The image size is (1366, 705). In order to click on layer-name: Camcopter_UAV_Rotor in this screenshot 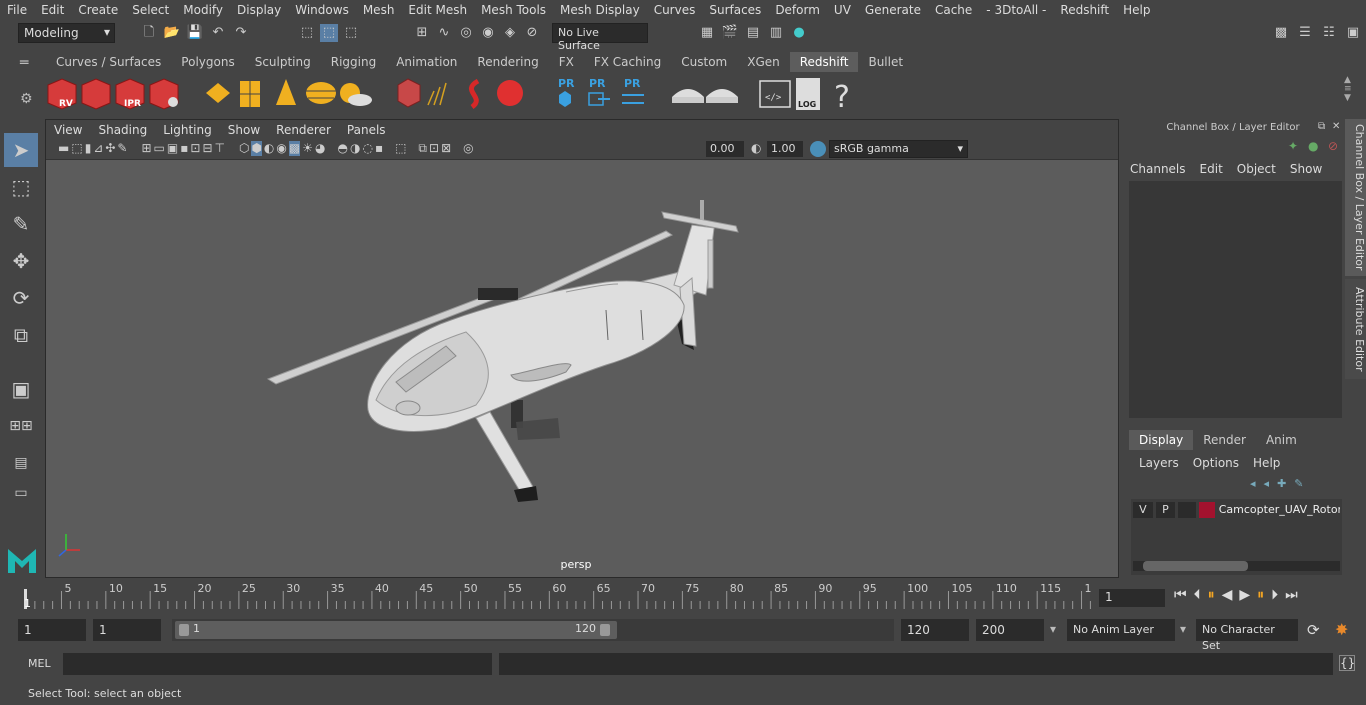, I will do `click(1279, 509)`.